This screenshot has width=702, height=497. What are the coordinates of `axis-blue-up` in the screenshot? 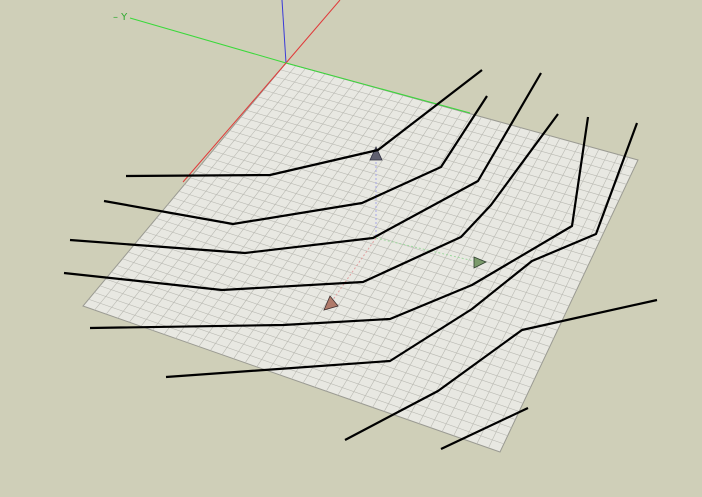 It's located at (284, 32).